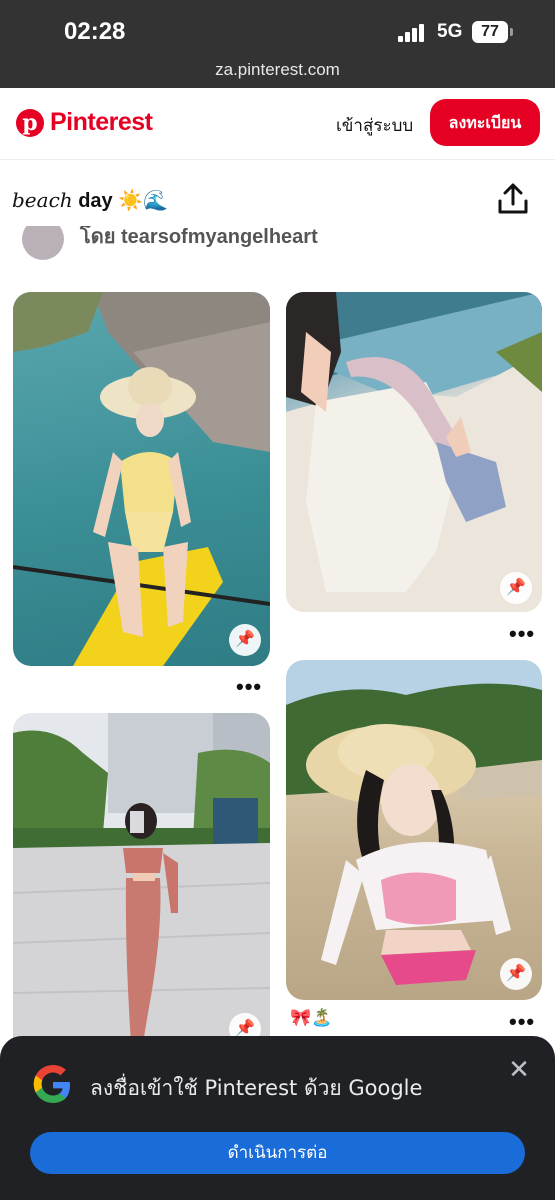 The height and width of the screenshot is (1200, 555). I want to click on status-bar: 02:28 5G 77 za.pinterest.com, so click(277, 44).